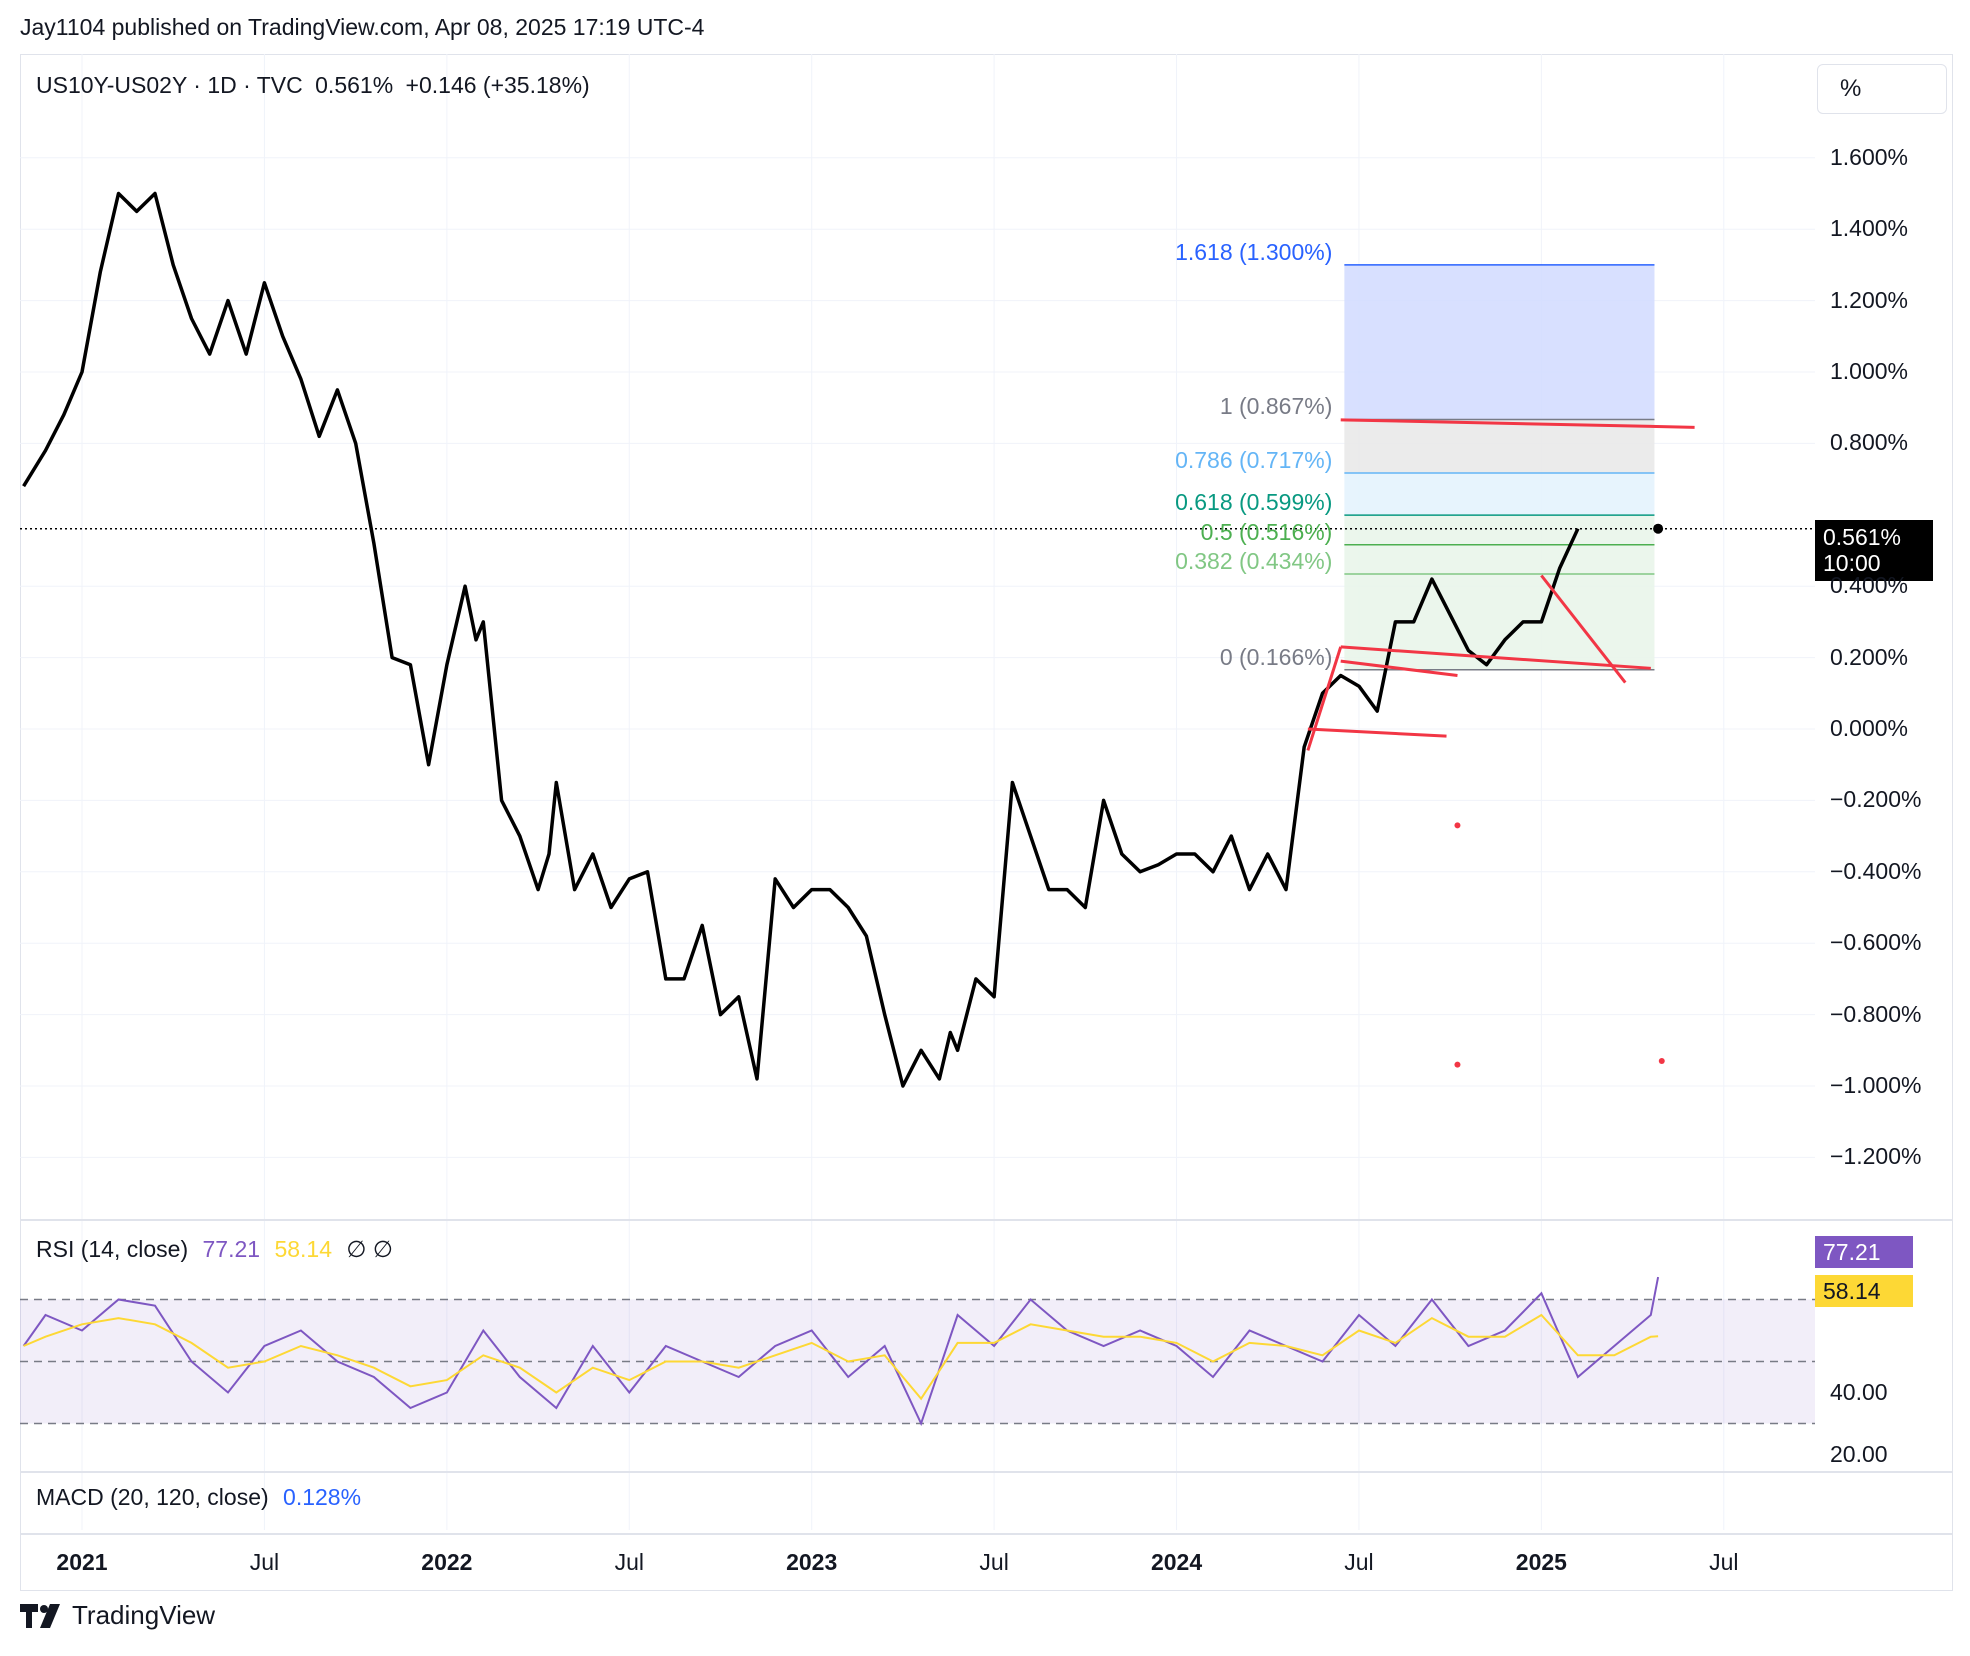 The height and width of the screenshot is (1656, 1970). I want to click on y-tick-label: 0.200%, so click(1869, 656).